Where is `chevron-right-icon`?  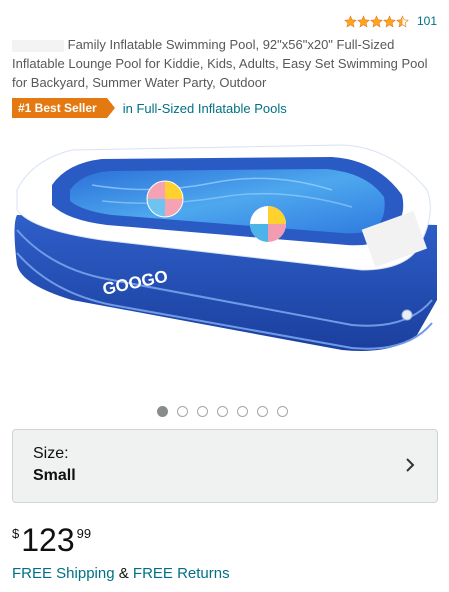
chevron-right-icon is located at coordinates (410, 465).